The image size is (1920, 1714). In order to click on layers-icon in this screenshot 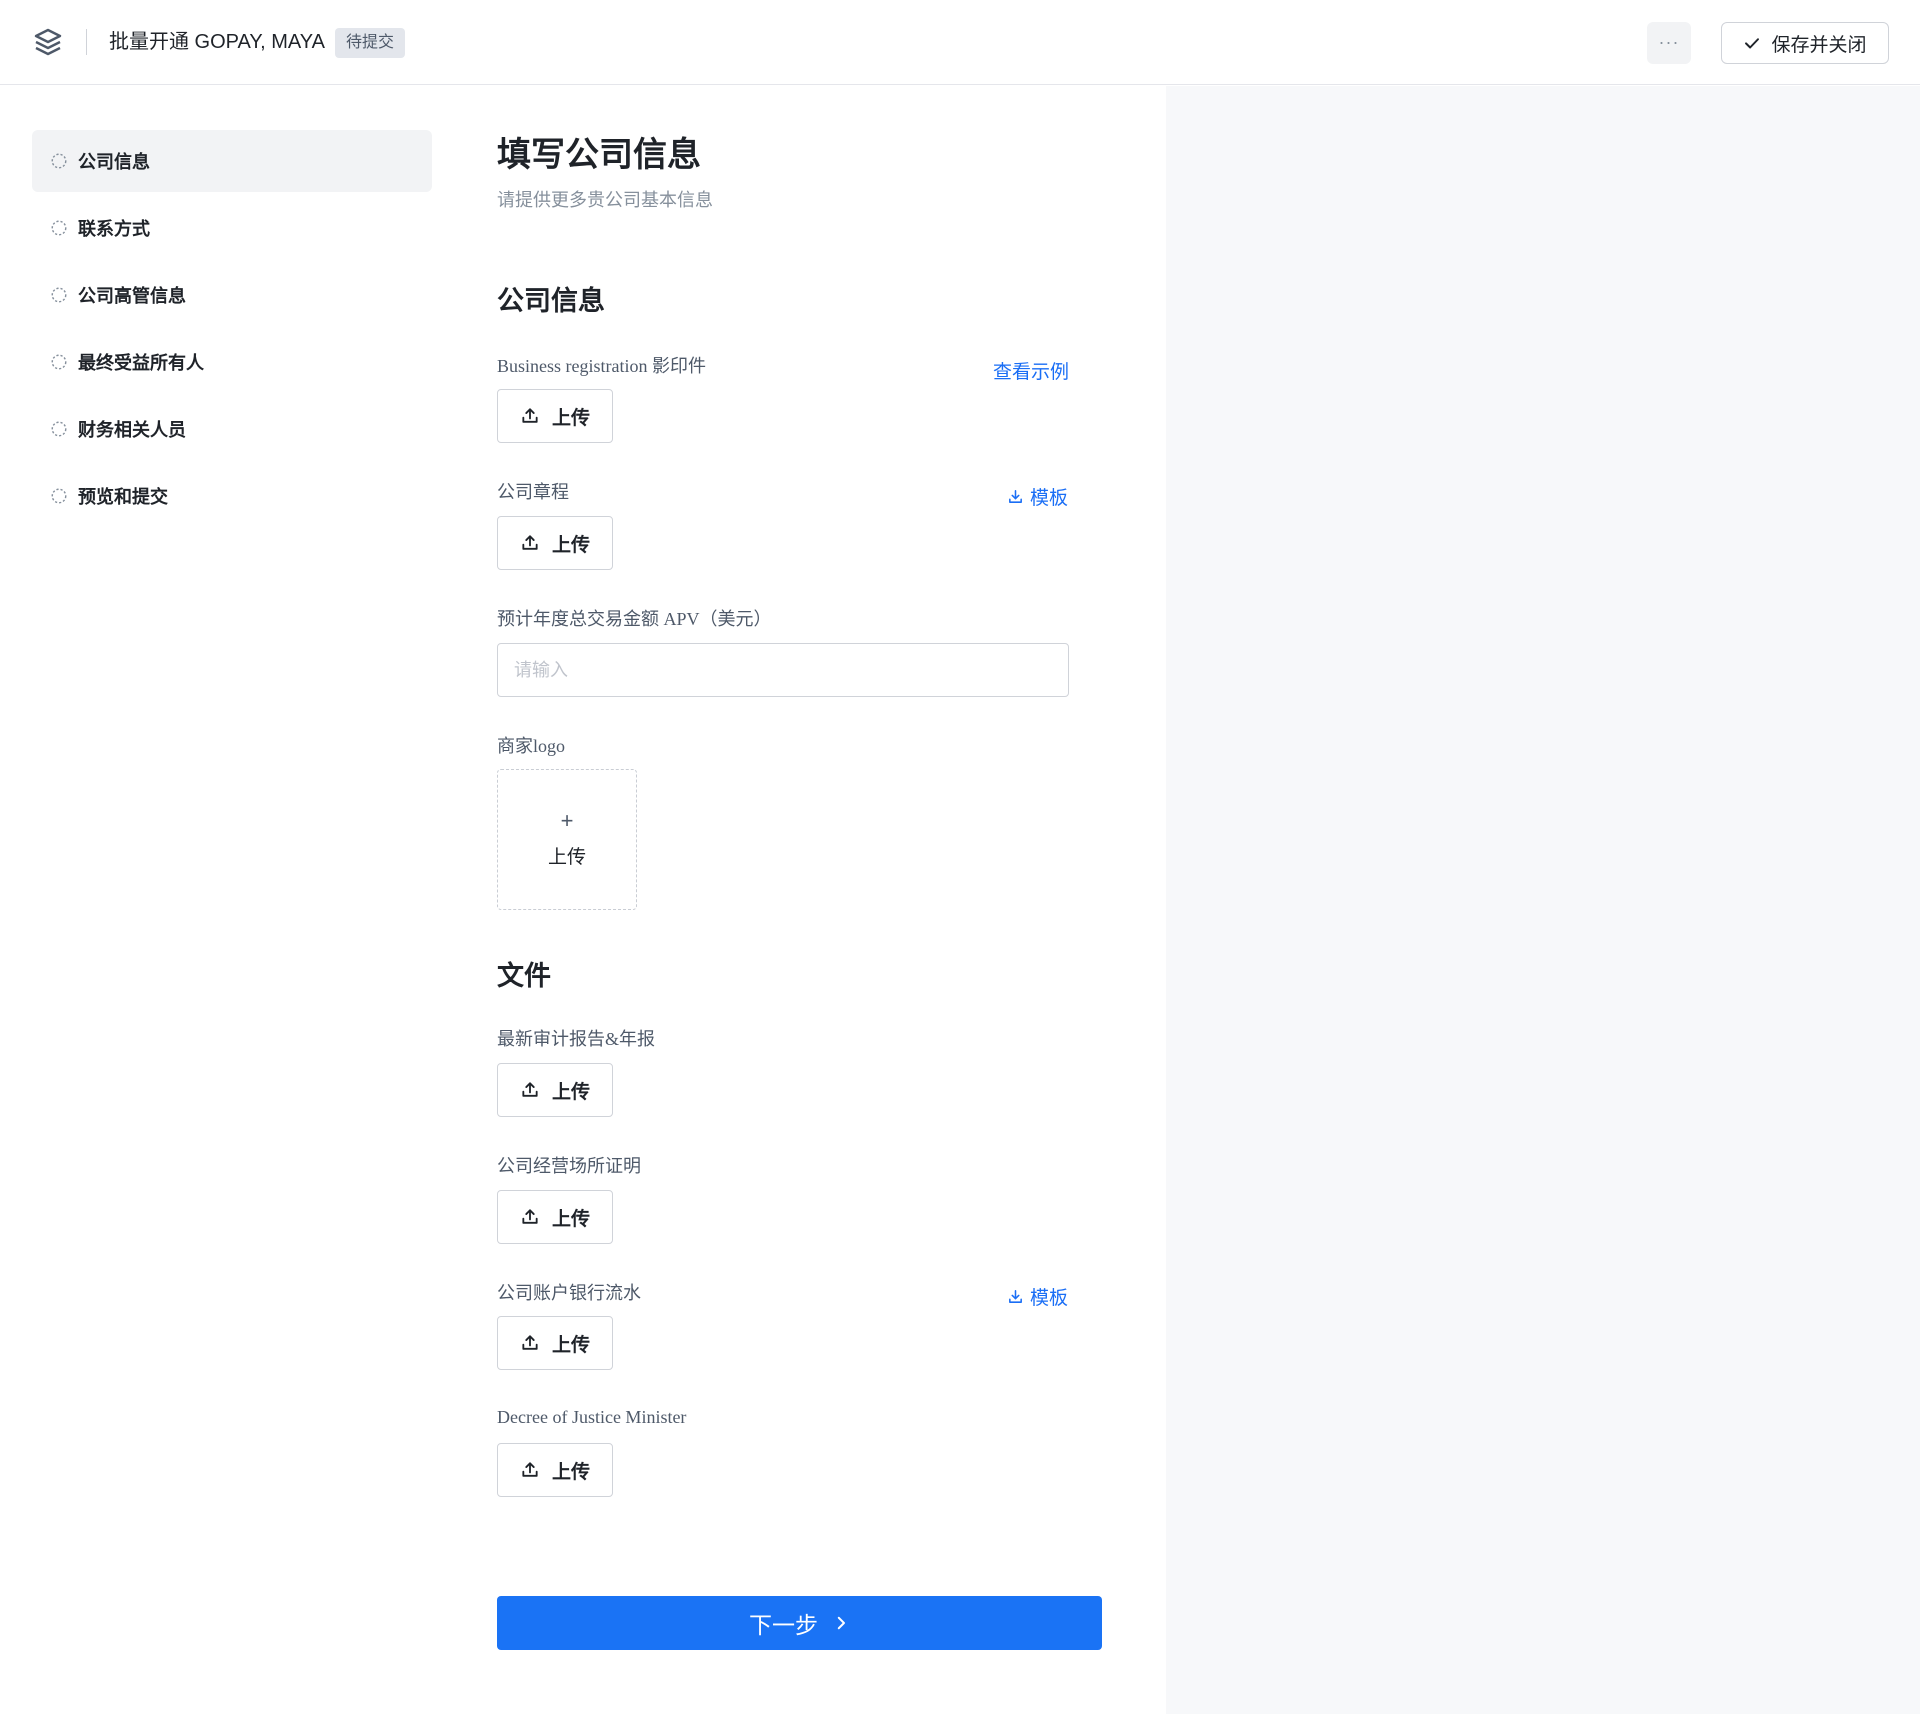, I will do `click(48, 42)`.